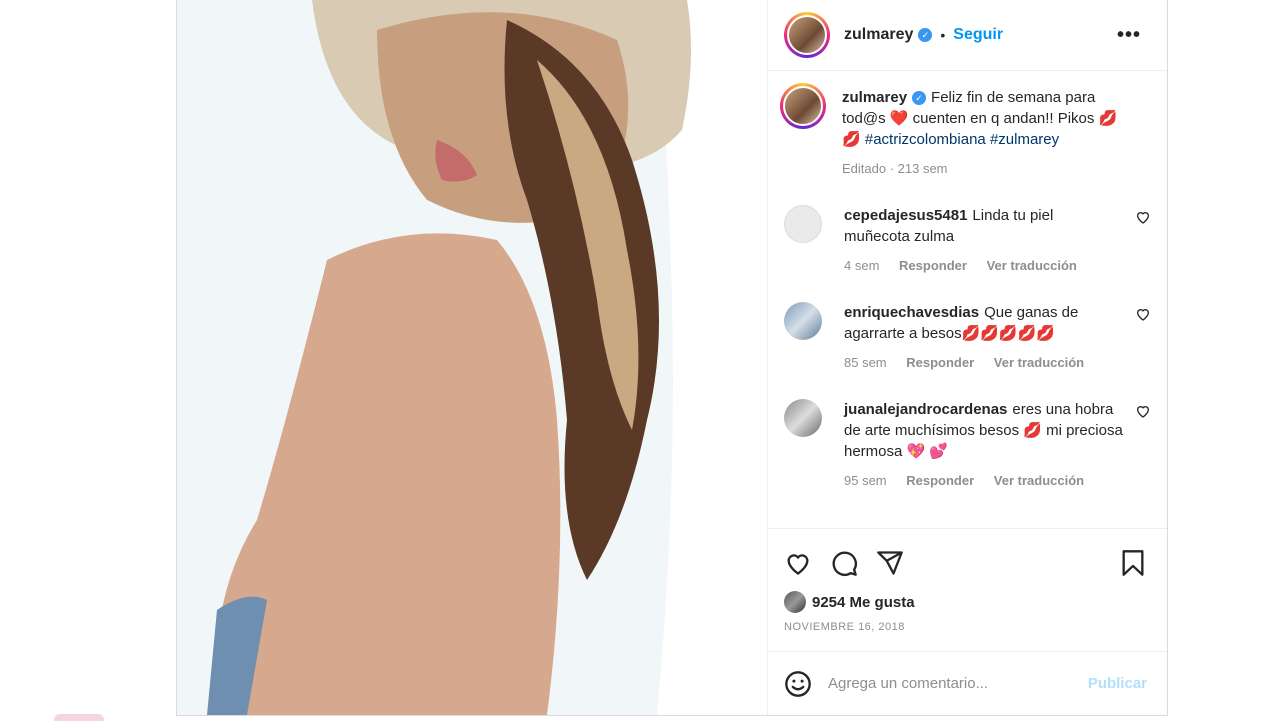  What do you see at coordinates (798, 684) in the screenshot?
I see `emoji-icon` at bounding box center [798, 684].